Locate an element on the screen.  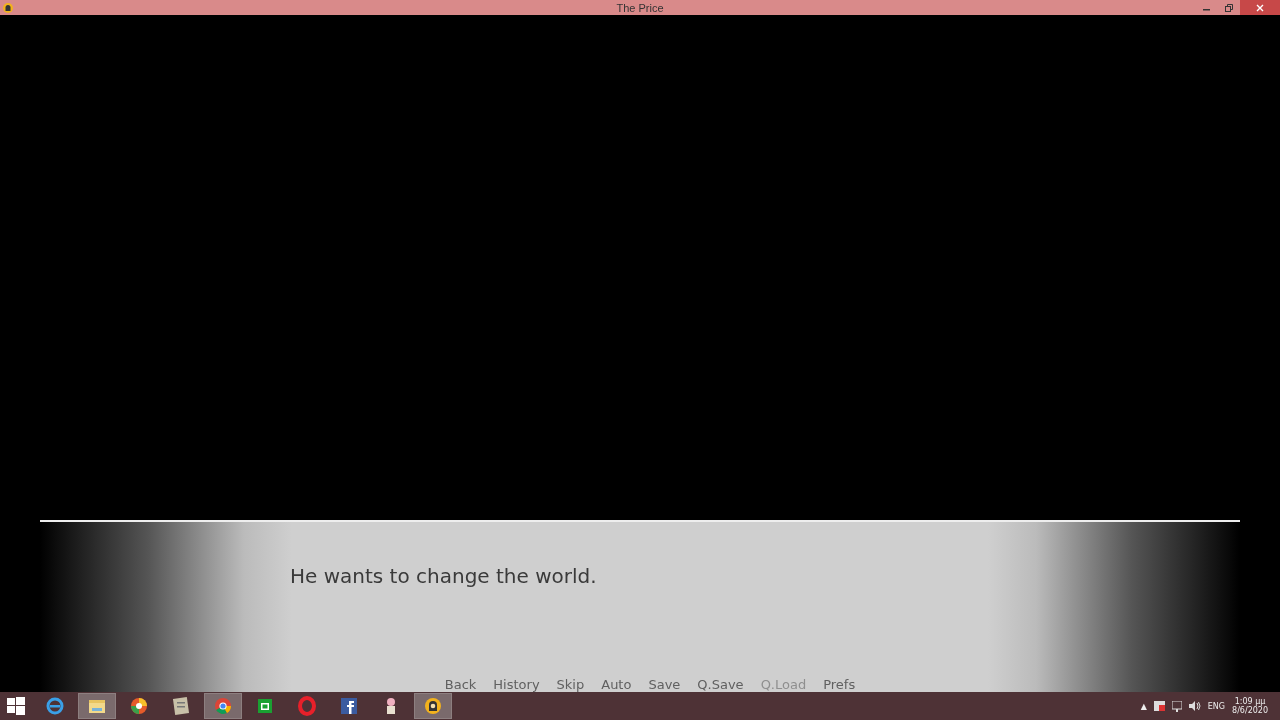
windows-icon is located at coordinates (16, 706).